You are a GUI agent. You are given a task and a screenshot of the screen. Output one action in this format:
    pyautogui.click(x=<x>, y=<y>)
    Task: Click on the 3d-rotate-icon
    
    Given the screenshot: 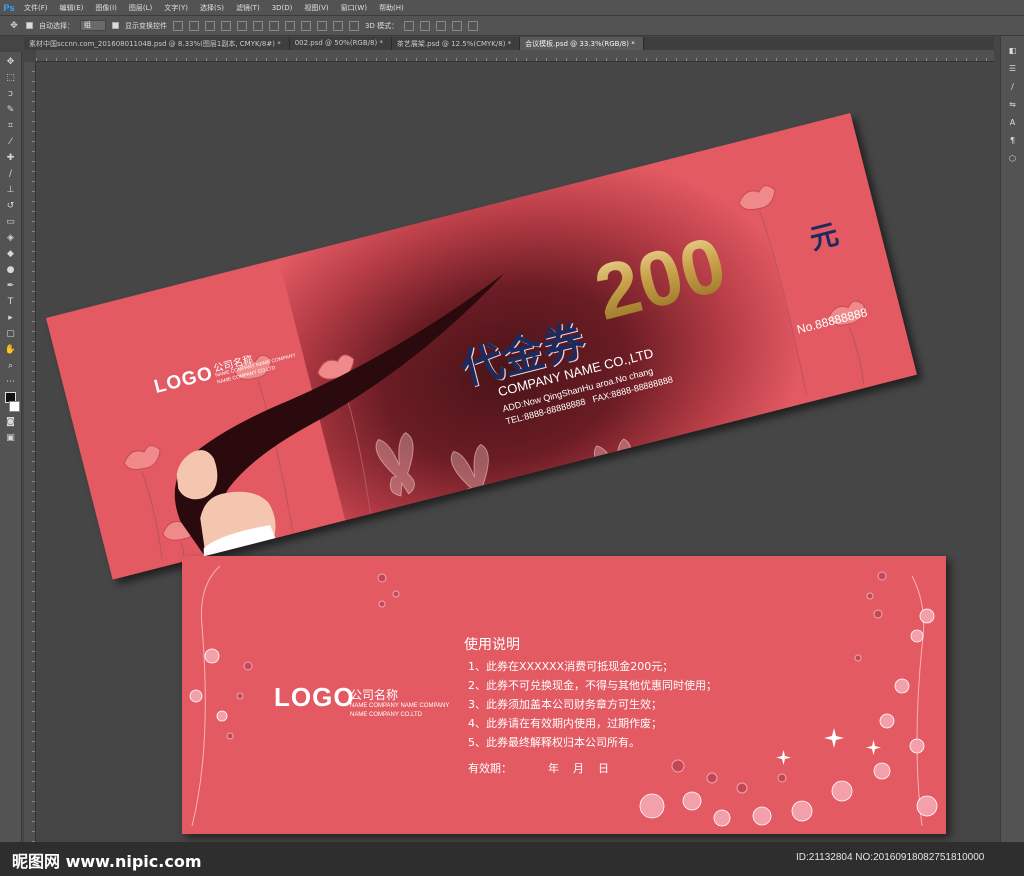 What is the action you would take?
    pyautogui.click(x=409, y=25)
    